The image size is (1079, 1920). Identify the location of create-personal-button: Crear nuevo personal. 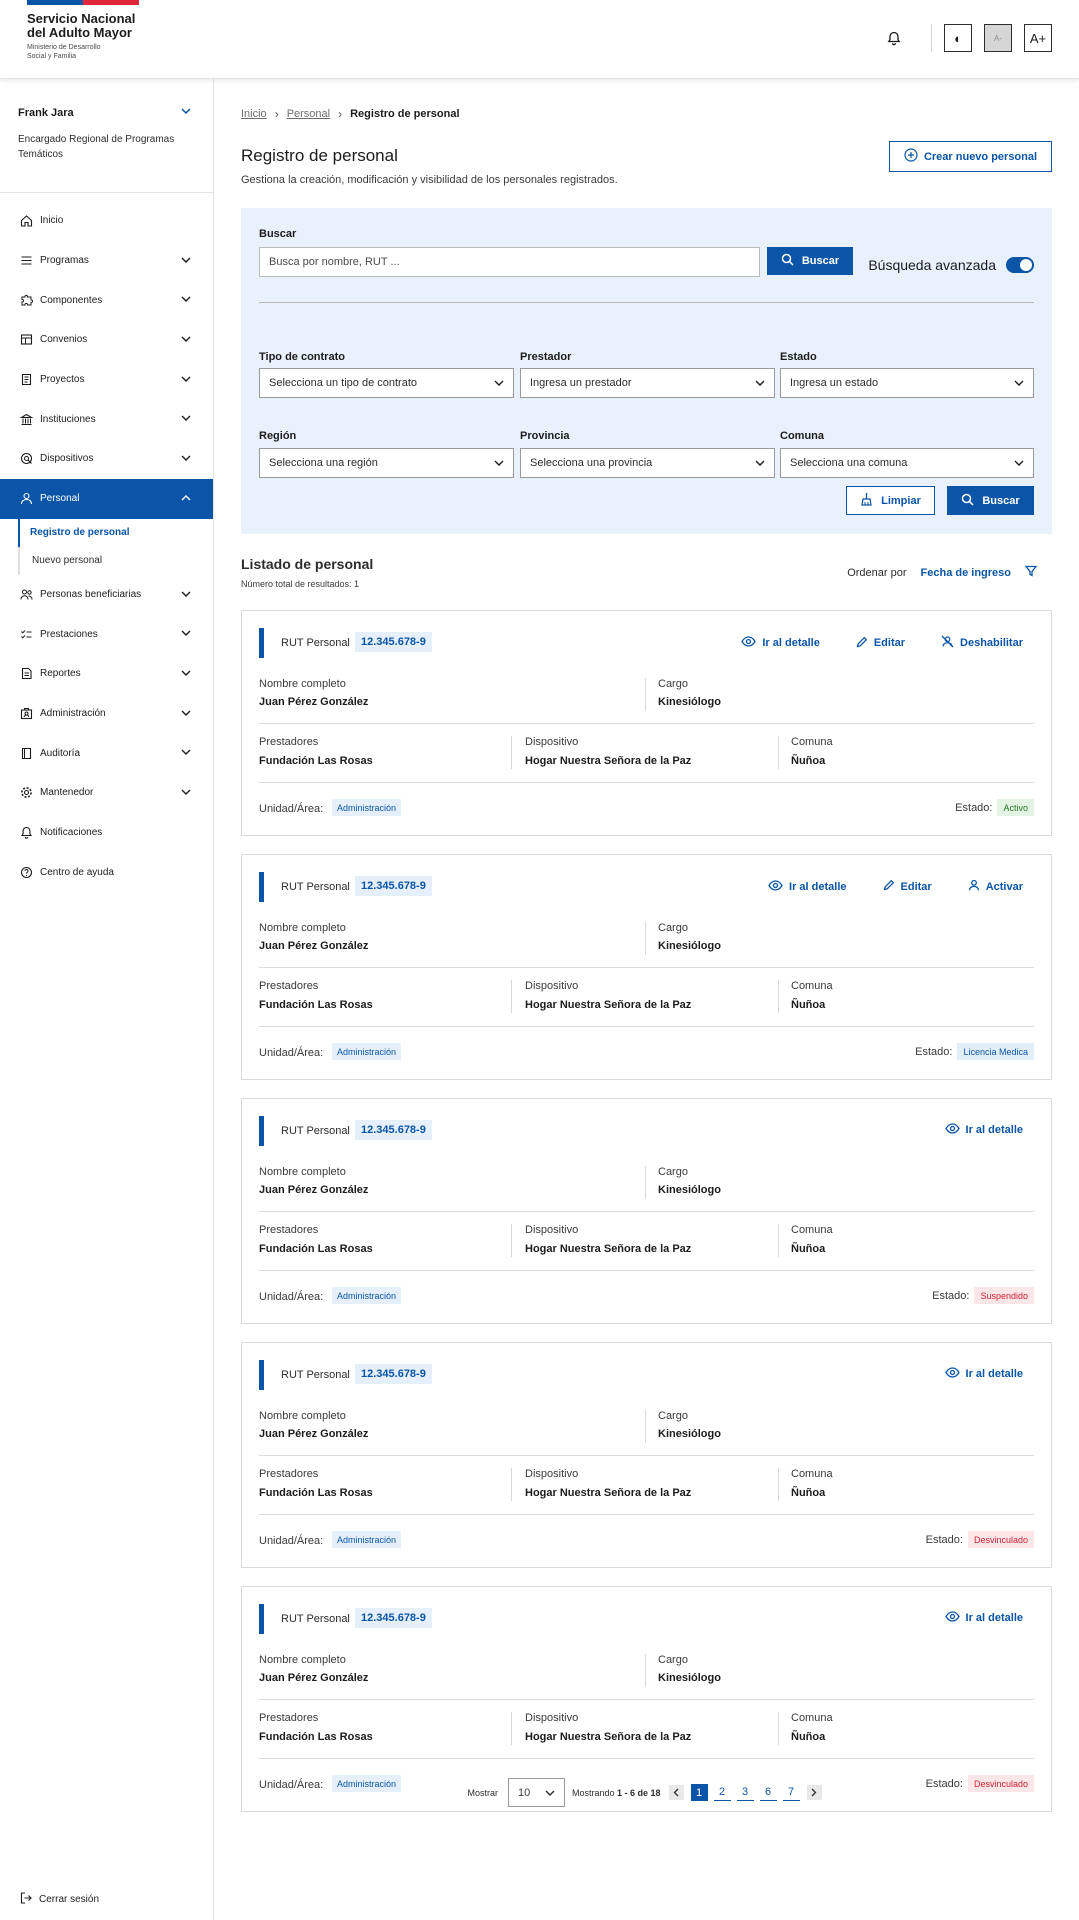
(970, 156).